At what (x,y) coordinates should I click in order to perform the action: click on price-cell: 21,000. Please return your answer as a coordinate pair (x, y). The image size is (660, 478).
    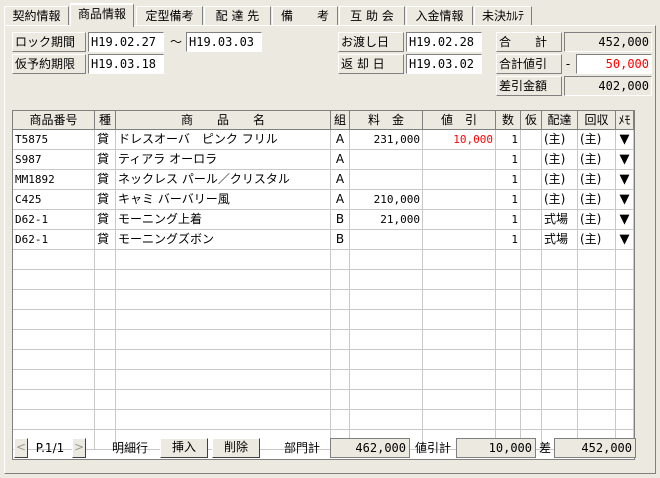
    Looking at the image, I should click on (386, 219).